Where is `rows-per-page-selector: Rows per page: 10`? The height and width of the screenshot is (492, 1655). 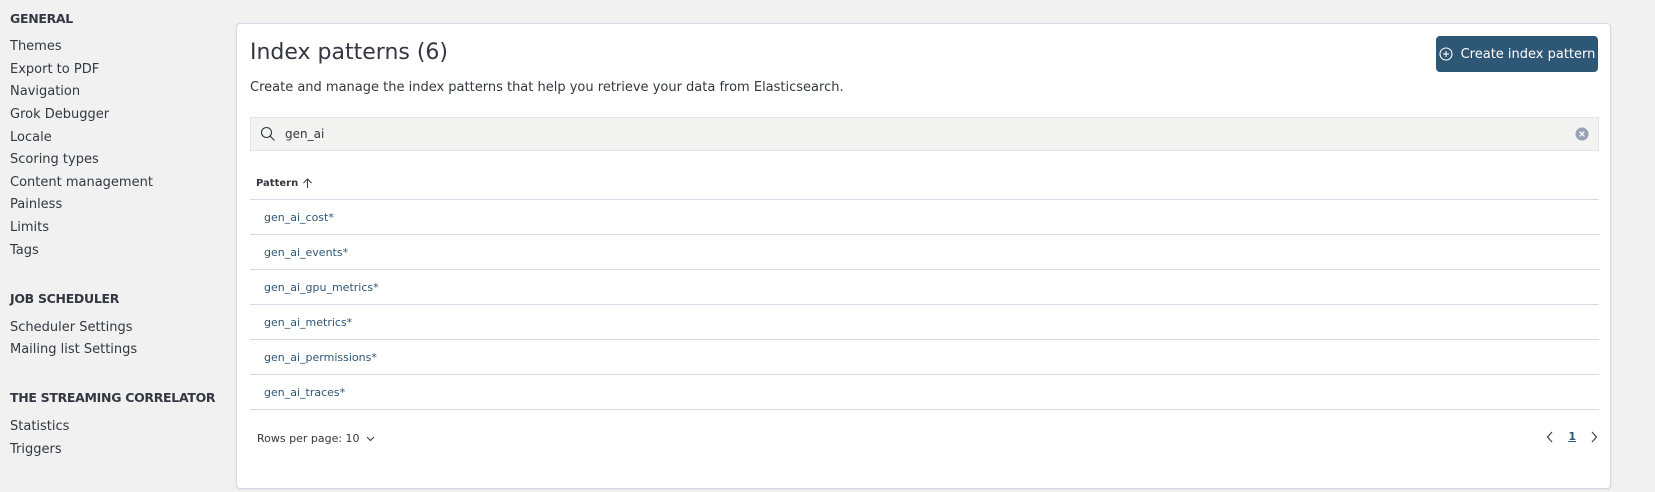 rows-per-page-selector: Rows per page: 10 is located at coordinates (316, 438).